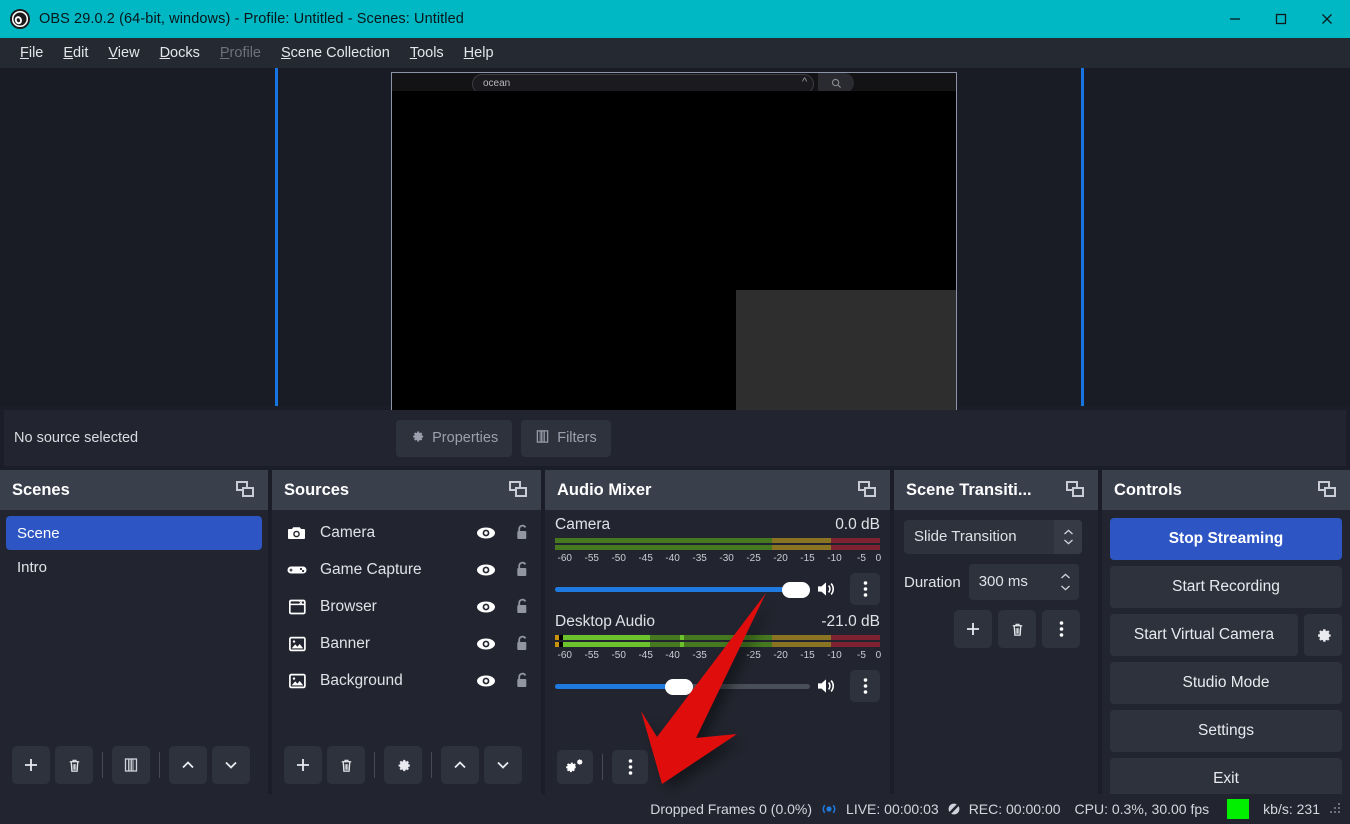  Describe the element at coordinates (1204, 635) in the screenshot. I see `start-virtual-camera-button: Start Virtual Camera` at that location.